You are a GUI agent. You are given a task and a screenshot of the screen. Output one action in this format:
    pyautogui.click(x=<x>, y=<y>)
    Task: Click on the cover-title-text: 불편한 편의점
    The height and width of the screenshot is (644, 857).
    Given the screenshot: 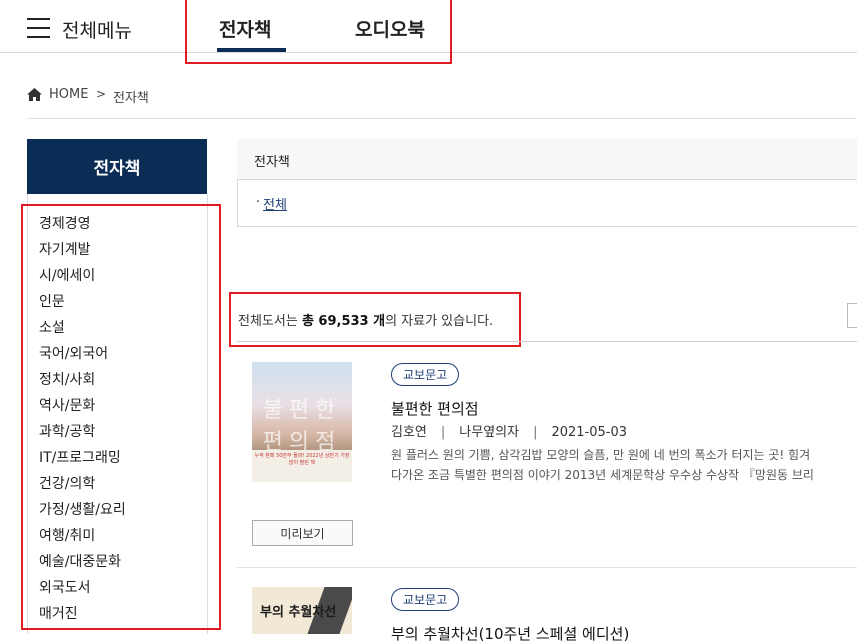 What is the action you would take?
    pyautogui.click(x=302, y=426)
    